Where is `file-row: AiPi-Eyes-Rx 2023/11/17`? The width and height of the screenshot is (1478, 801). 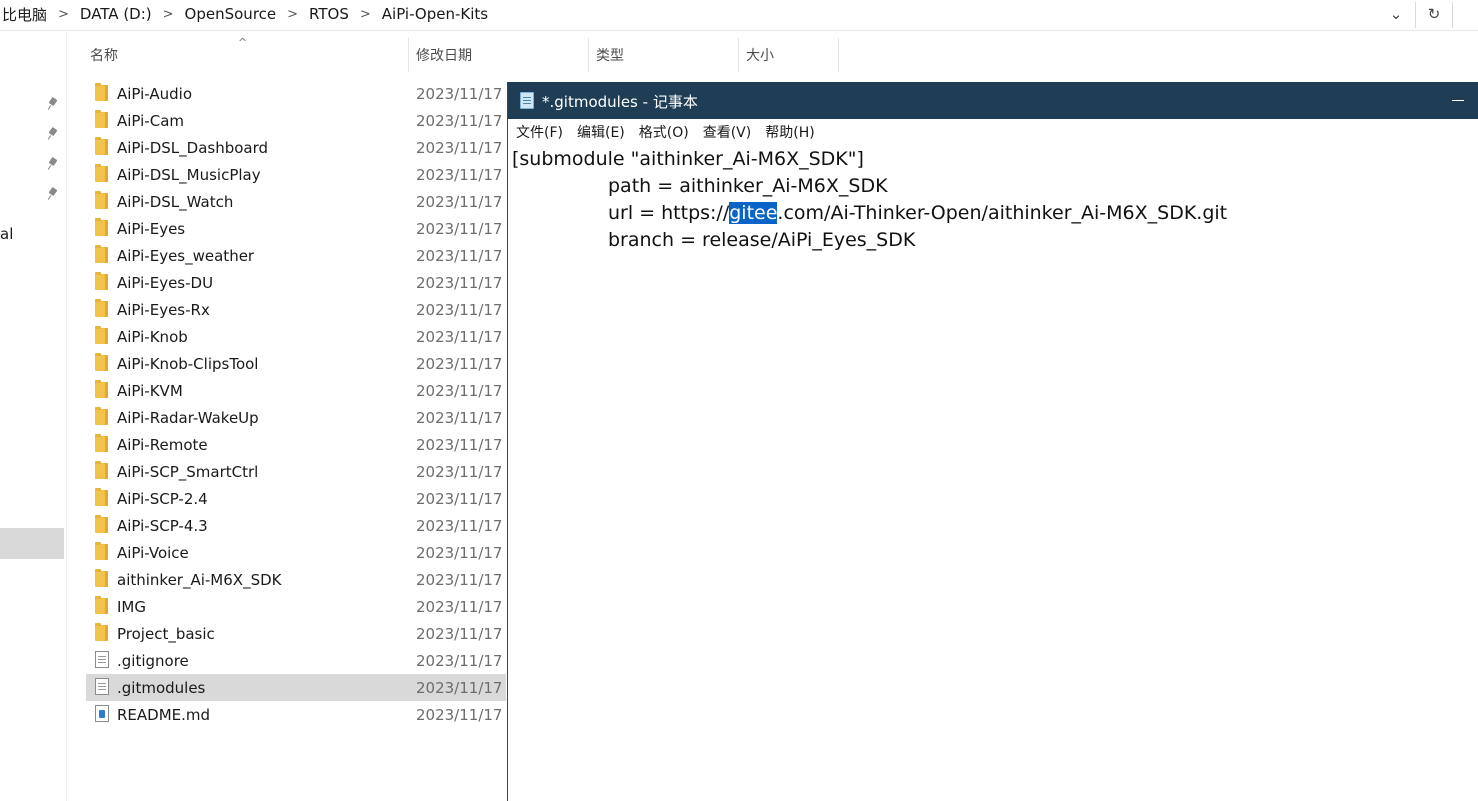 file-row: AiPi-Eyes-Rx 2023/11/17 is located at coordinates (296, 309).